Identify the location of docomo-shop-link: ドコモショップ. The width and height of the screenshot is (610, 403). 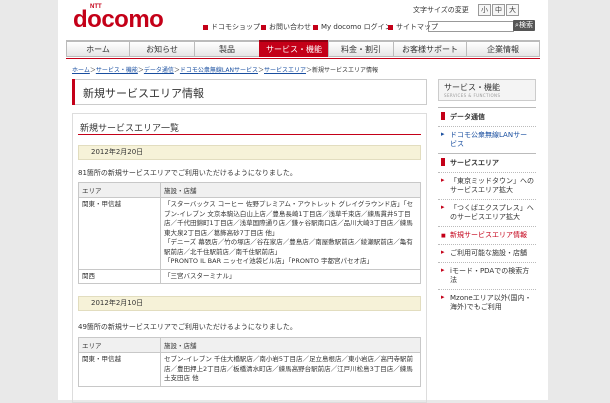
(231, 27).